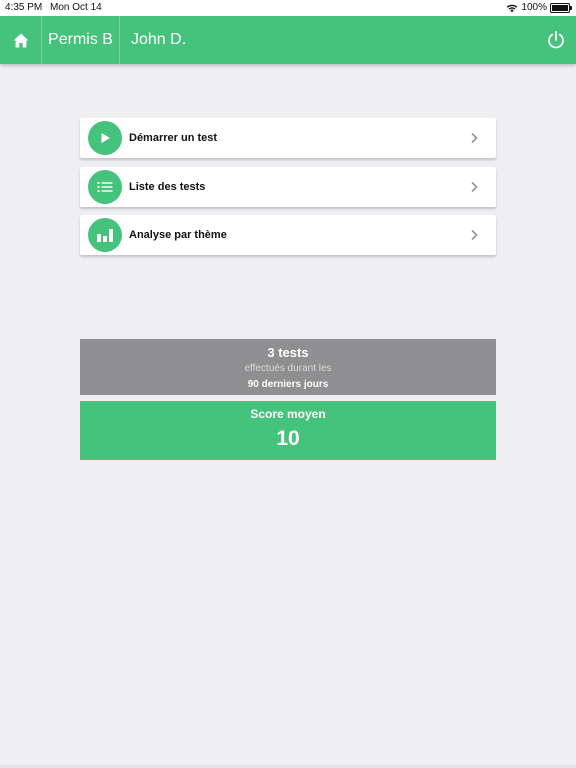 This screenshot has height=768, width=576. What do you see at coordinates (167, 187) in the screenshot?
I see `menu-item-label: Liste des tests` at bounding box center [167, 187].